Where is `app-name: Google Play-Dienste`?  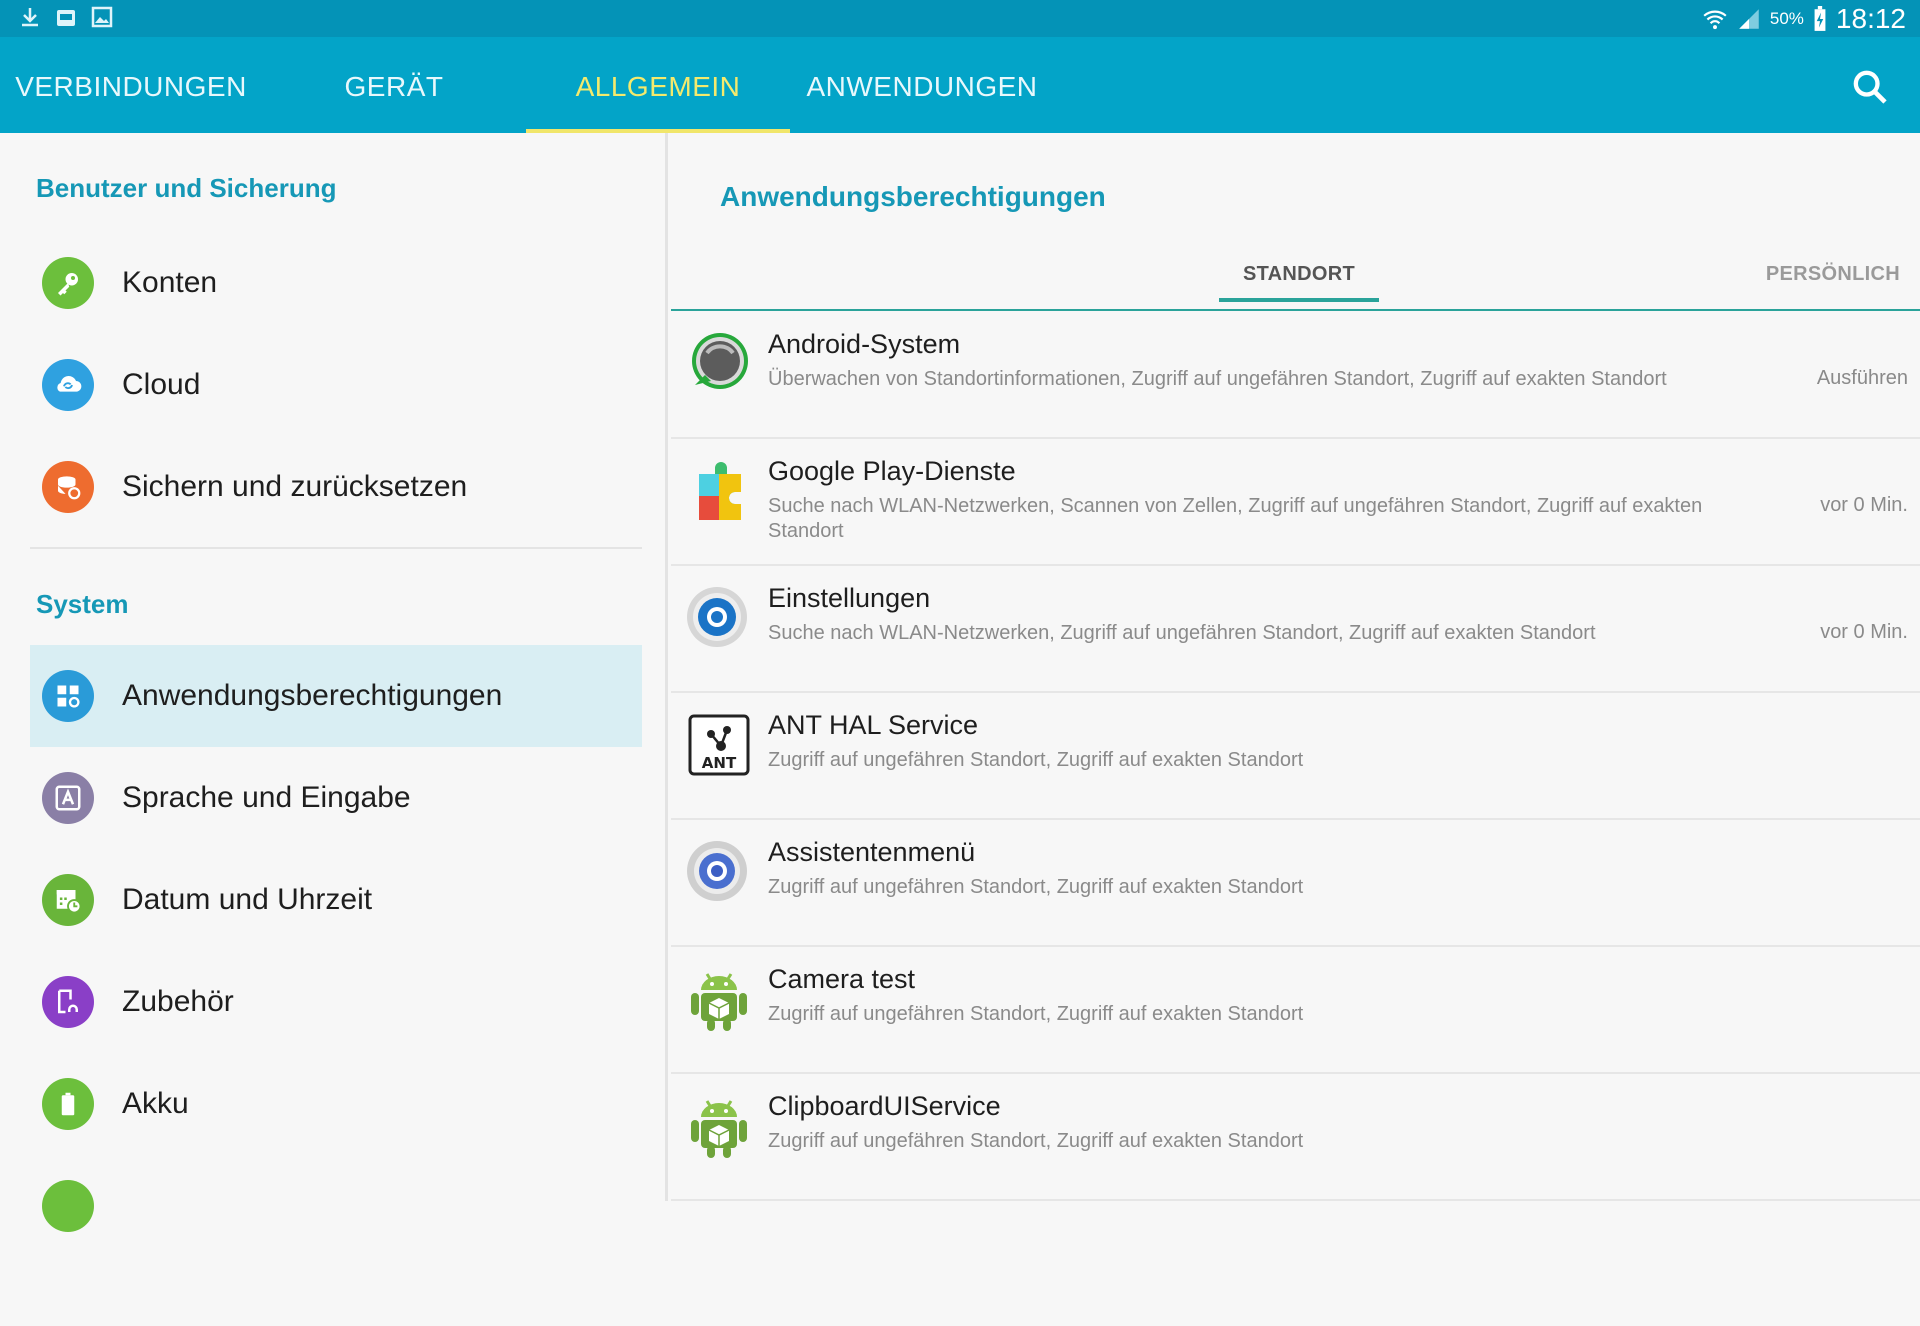 app-name: Google Play-Dienste is located at coordinates (892, 471).